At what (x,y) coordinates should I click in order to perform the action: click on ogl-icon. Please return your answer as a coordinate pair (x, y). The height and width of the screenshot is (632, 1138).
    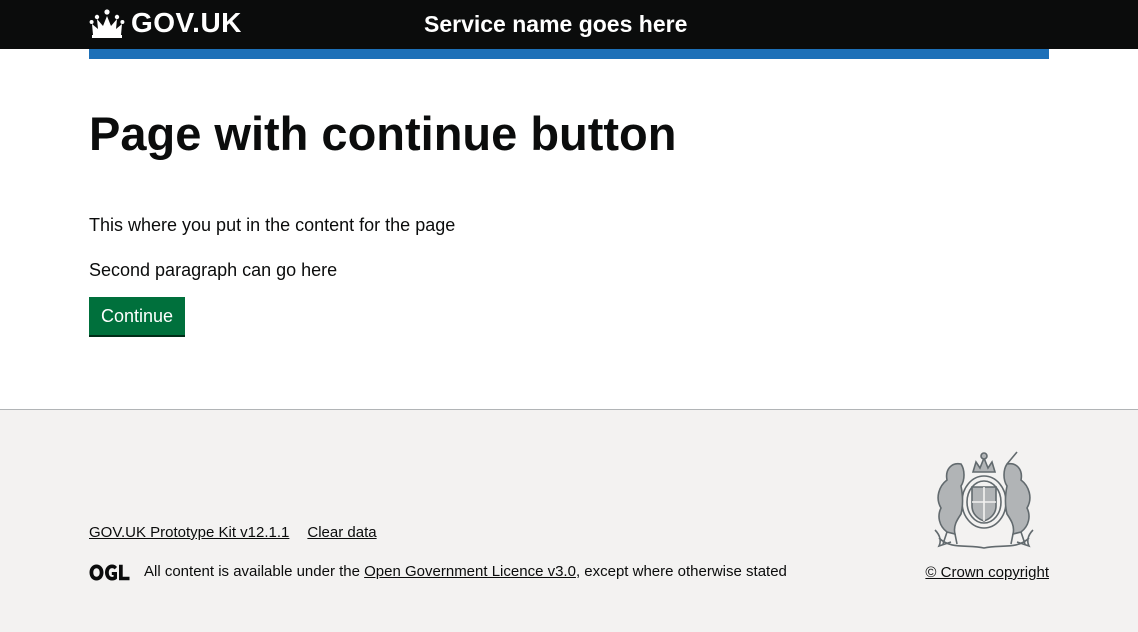
    Looking at the image, I should click on (109, 572).